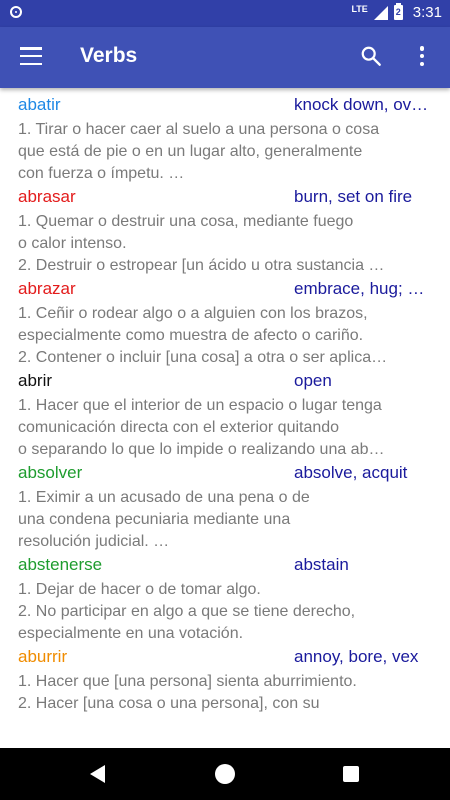 This screenshot has height=800, width=450. Describe the element at coordinates (371, 56) in the screenshot. I see `search-icon` at that location.